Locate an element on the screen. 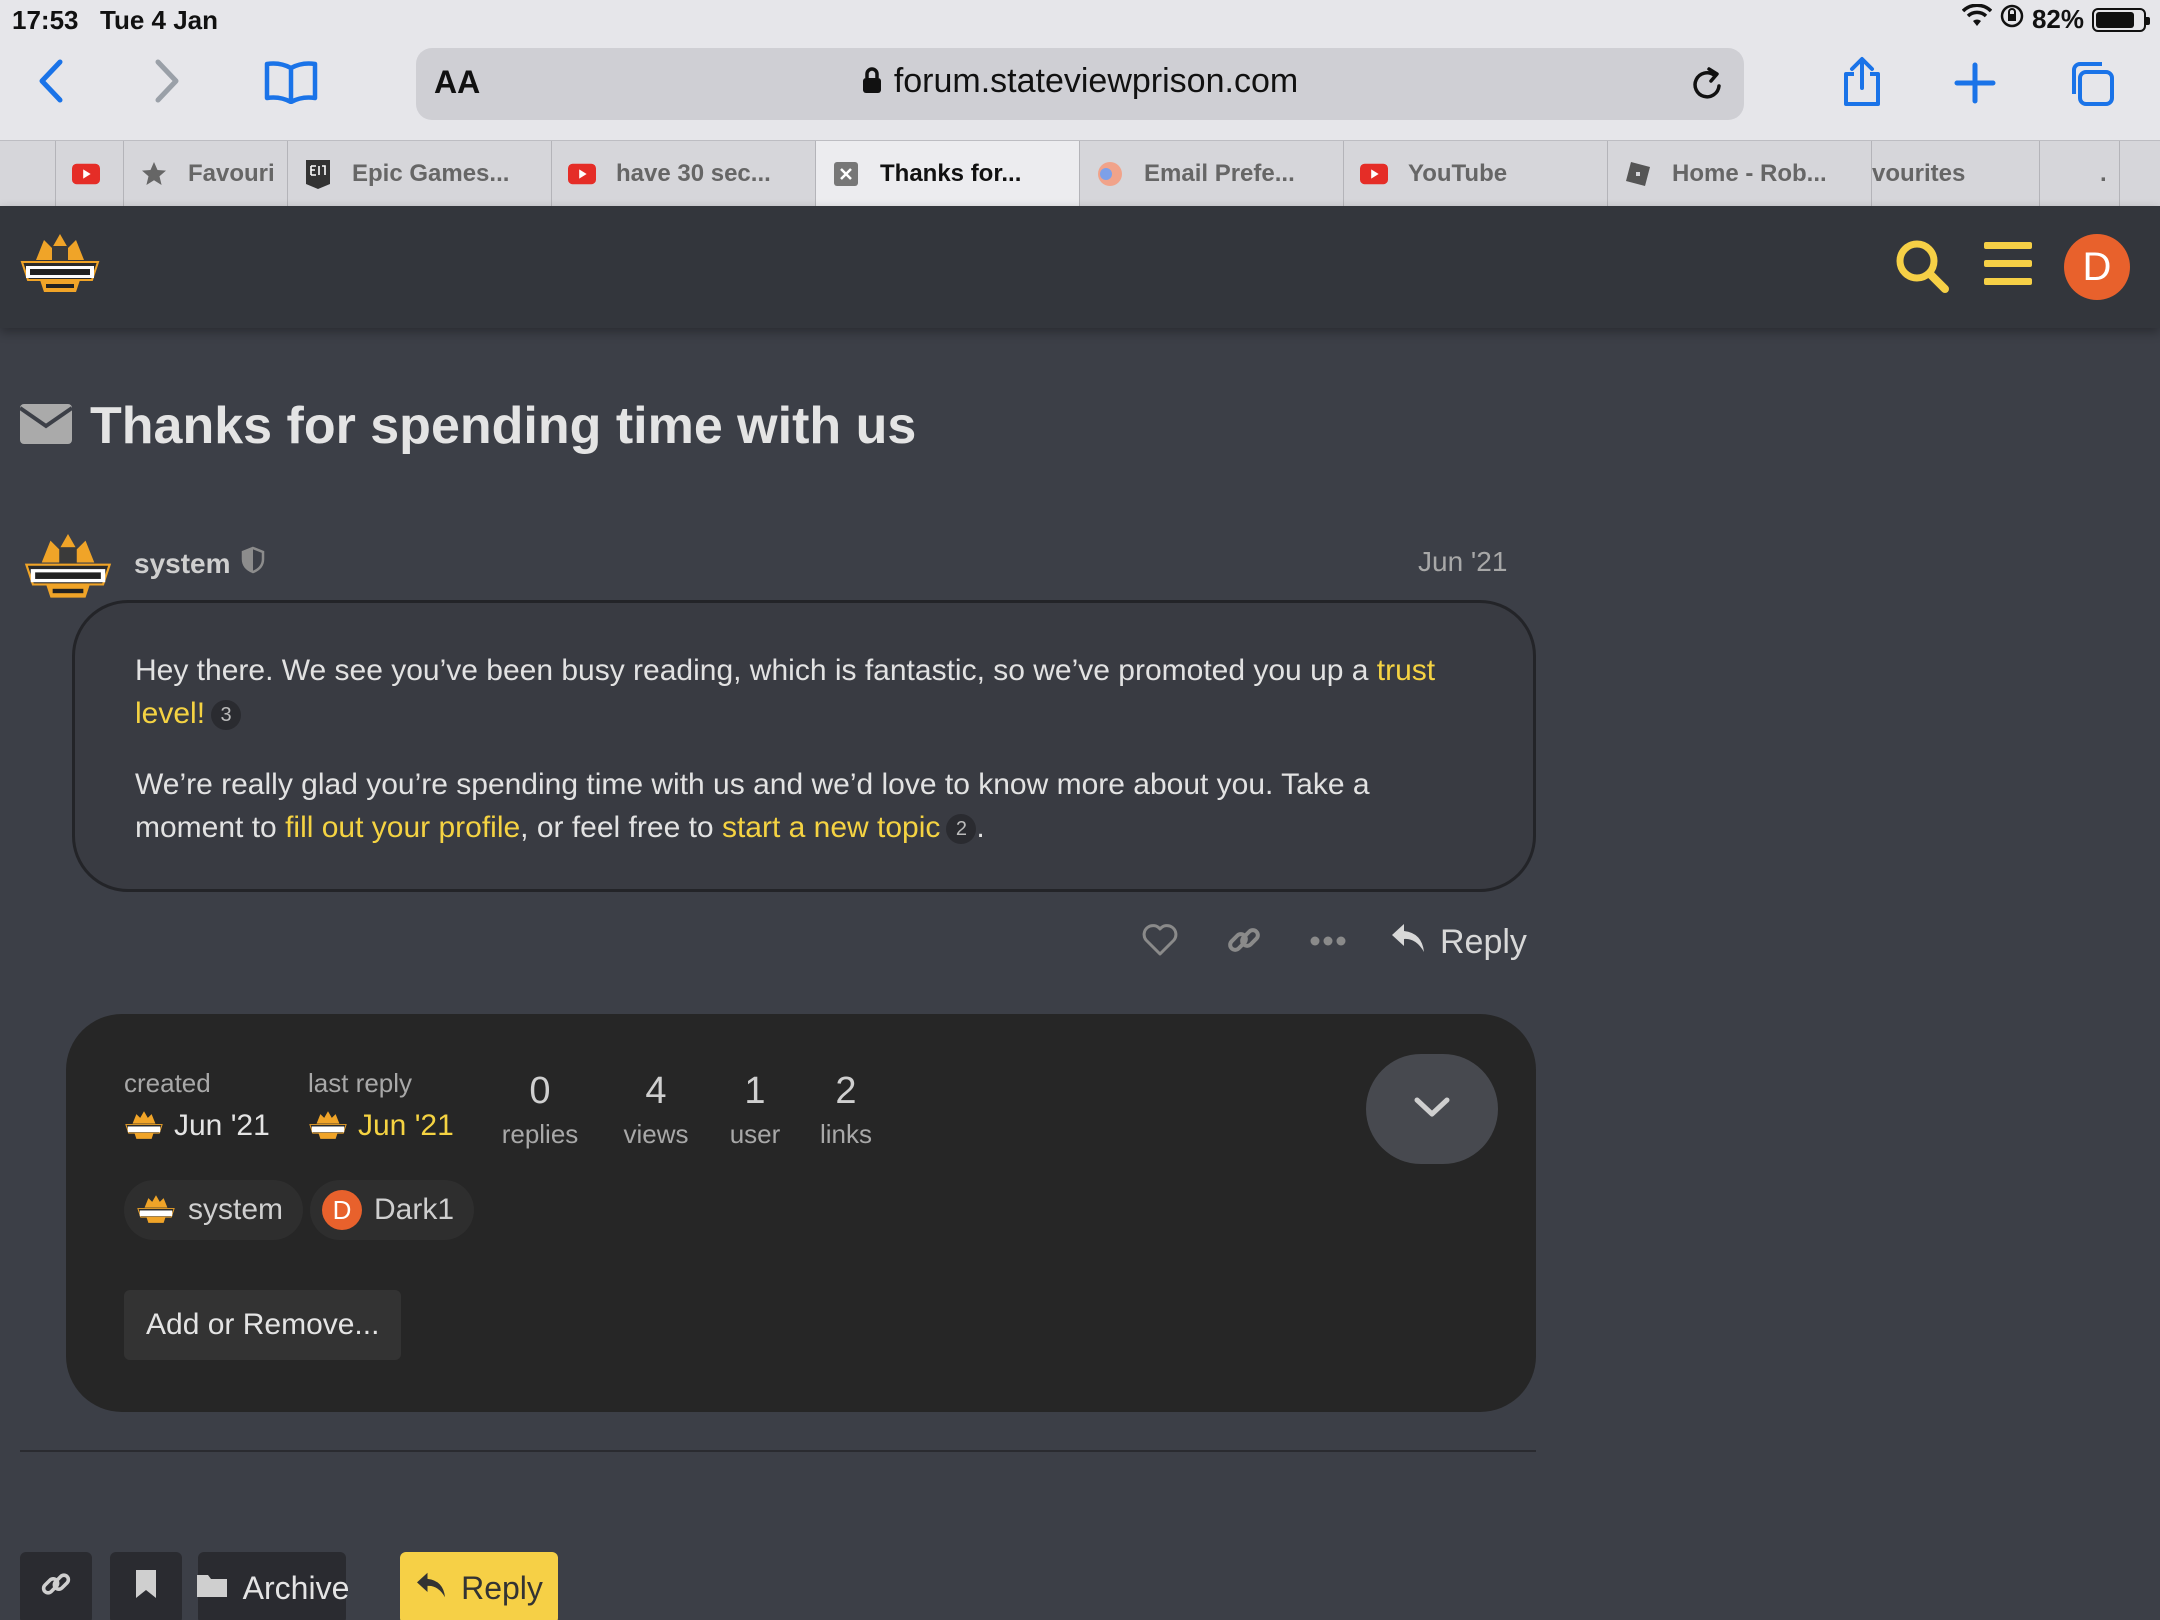  stat-label: replies is located at coordinates (540, 1134).